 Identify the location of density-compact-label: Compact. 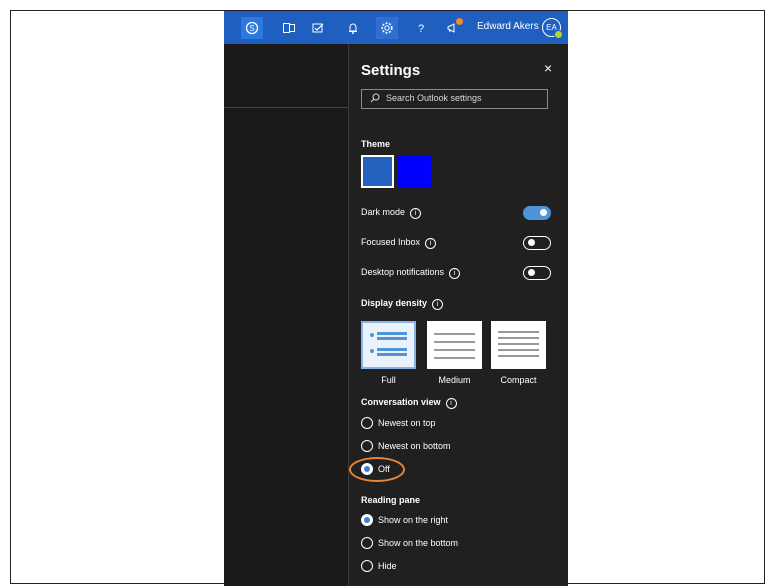
(518, 380).